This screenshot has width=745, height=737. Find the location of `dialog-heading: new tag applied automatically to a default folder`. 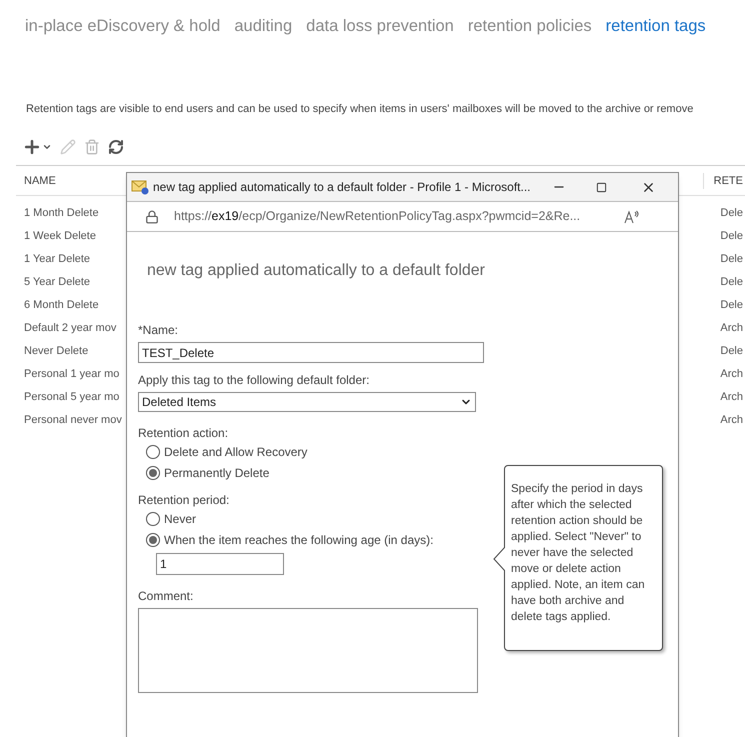

dialog-heading: new tag applied automatically to a default folder is located at coordinates (316, 271).